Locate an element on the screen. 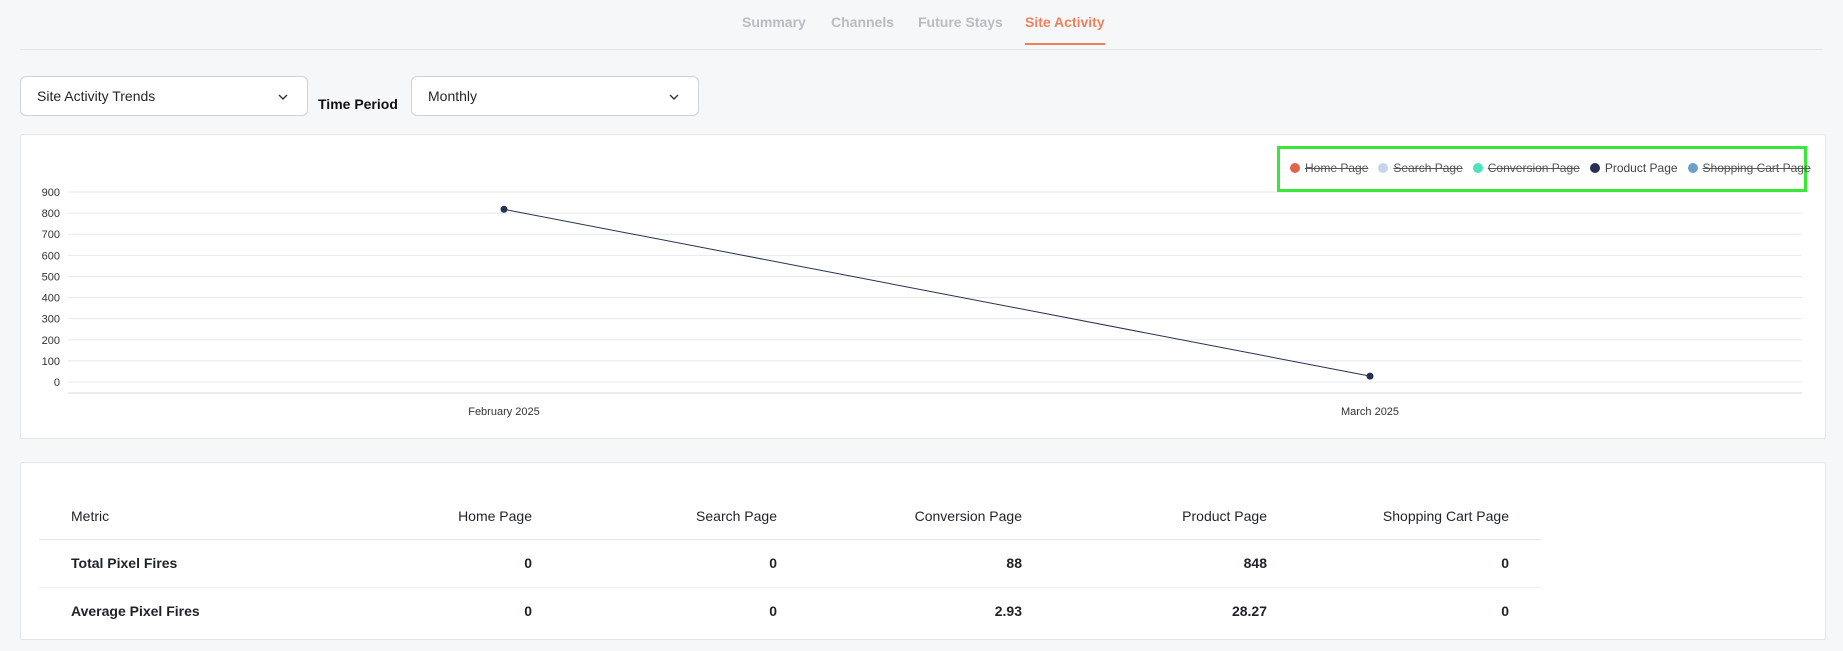 The width and height of the screenshot is (1843, 651). x-tick-label: February 2025 is located at coordinates (504, 412).